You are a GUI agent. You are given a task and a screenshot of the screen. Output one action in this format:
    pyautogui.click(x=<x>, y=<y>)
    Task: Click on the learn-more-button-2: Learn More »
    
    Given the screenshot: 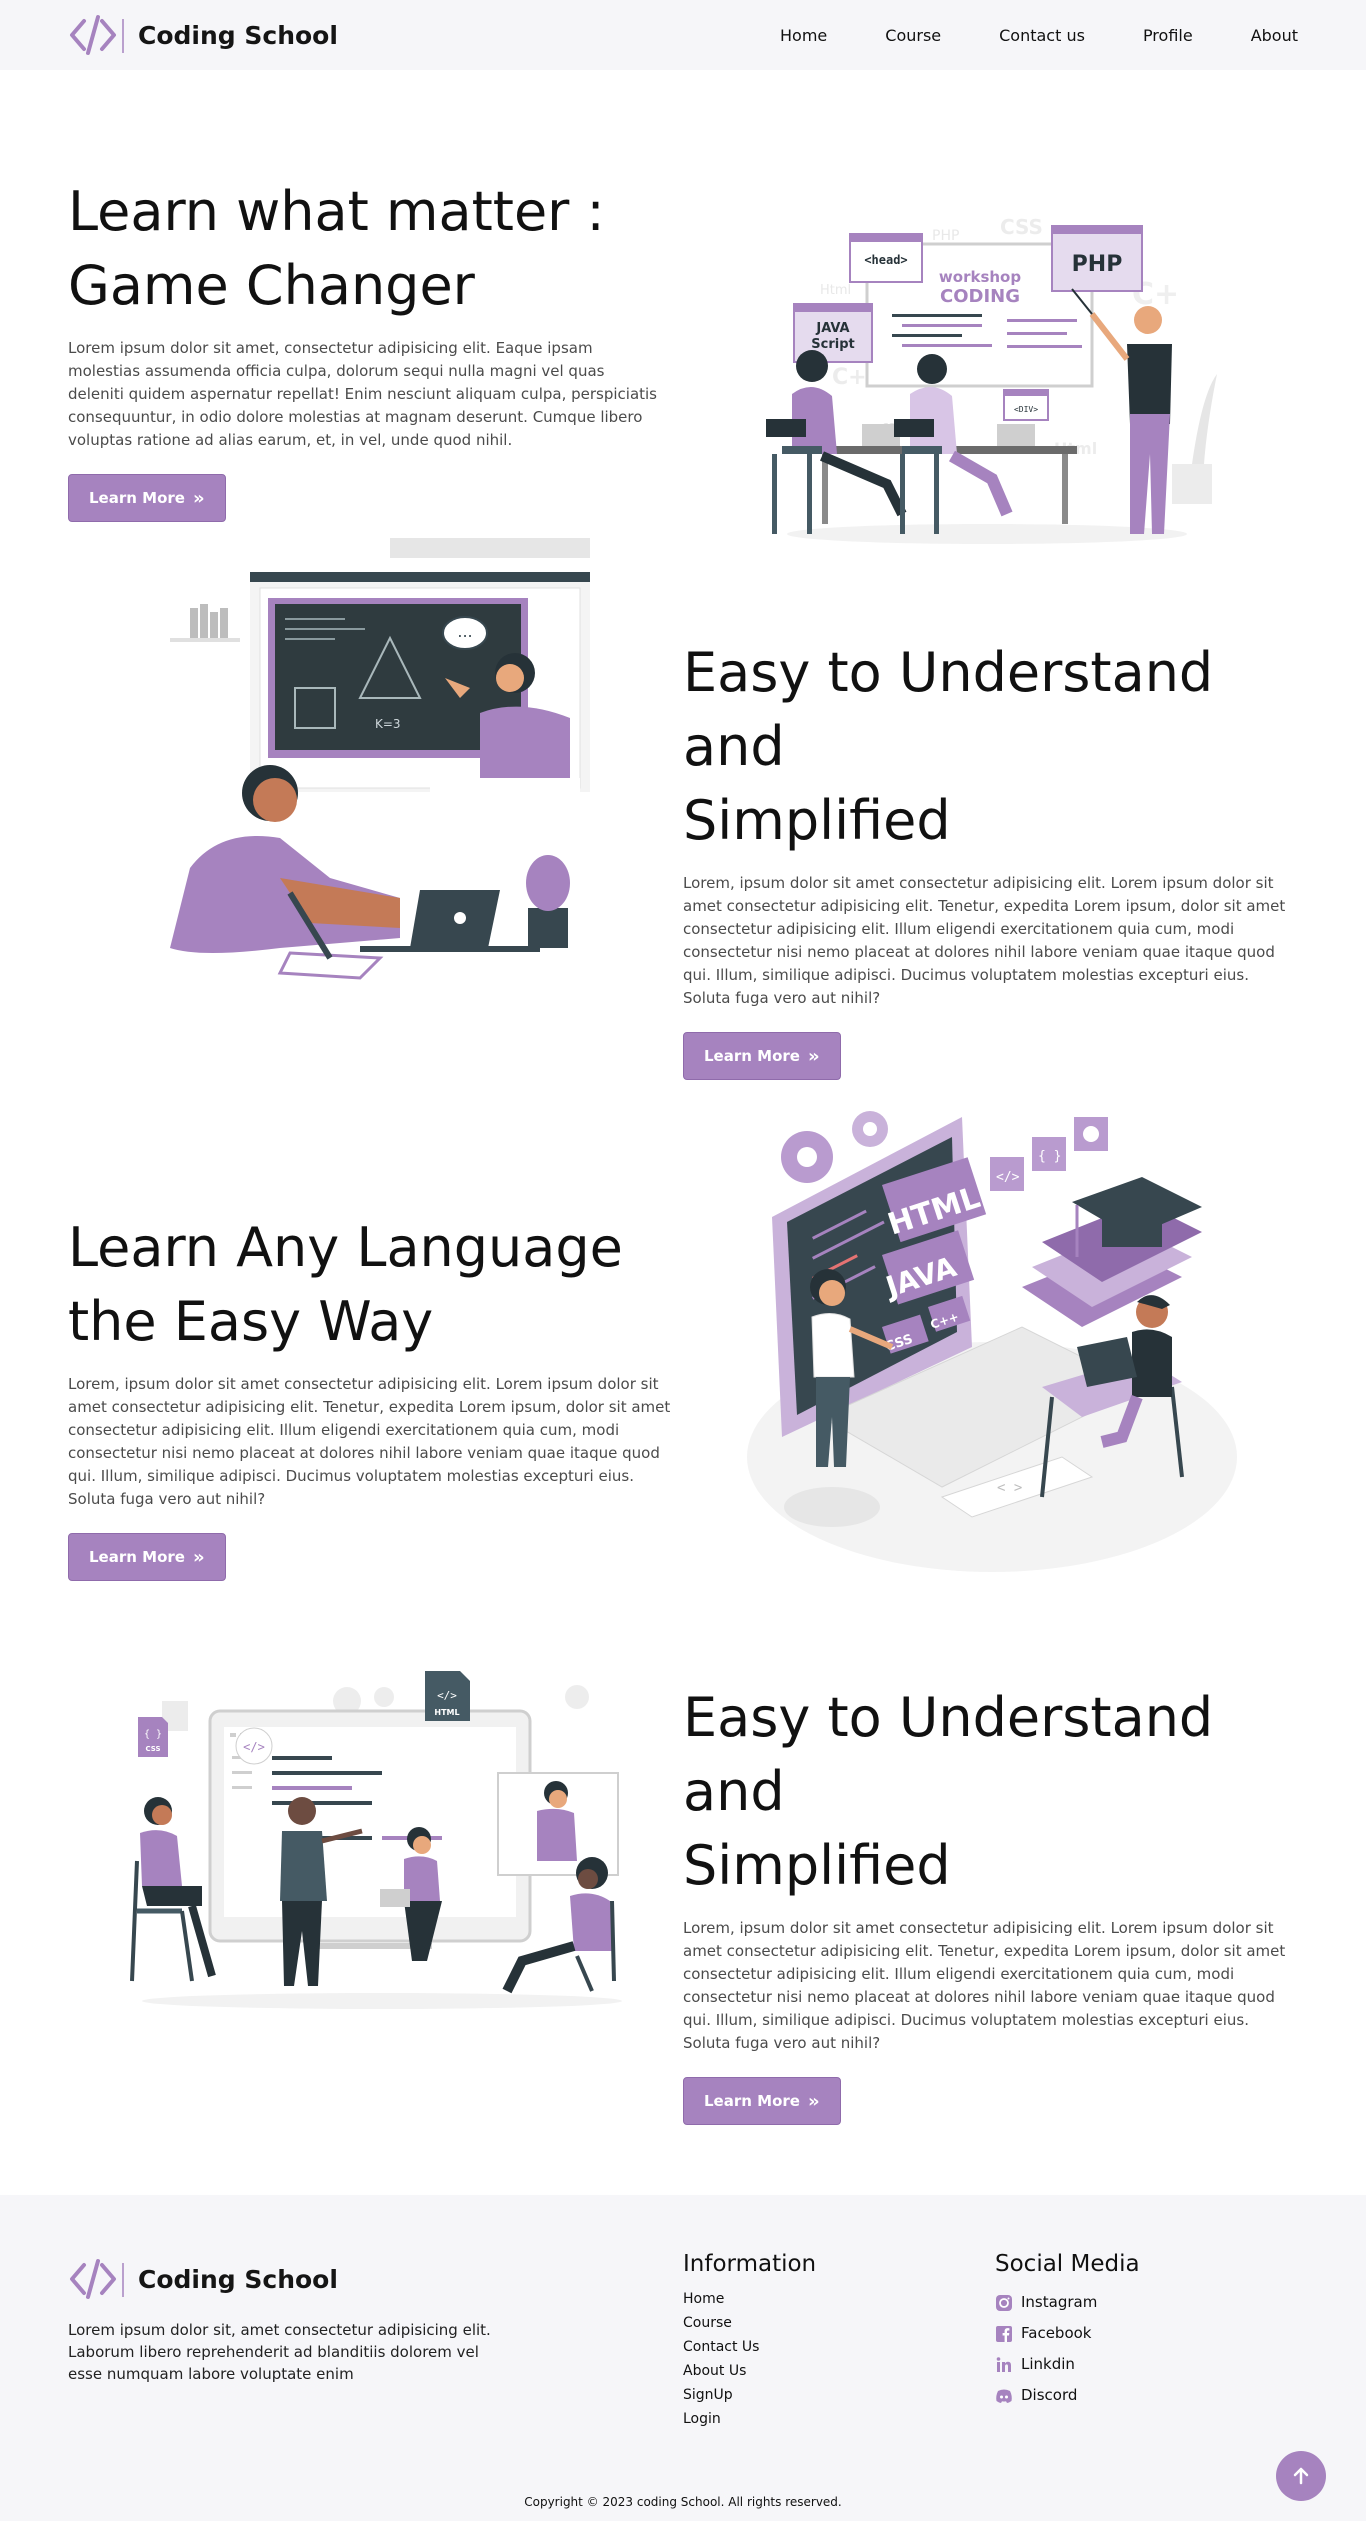 What is the action you would take?
    pyautogui.click(x=762, y=1056)
    